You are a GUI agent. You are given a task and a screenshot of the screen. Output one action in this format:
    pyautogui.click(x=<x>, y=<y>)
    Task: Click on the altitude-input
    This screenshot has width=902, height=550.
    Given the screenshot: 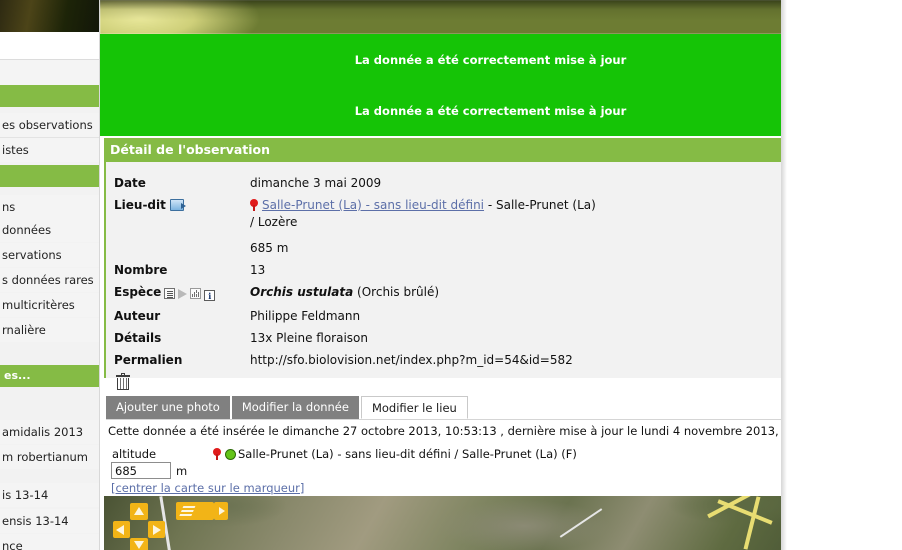 What is the action you would take?
    pyautogui.click(x=141, y=470)
    